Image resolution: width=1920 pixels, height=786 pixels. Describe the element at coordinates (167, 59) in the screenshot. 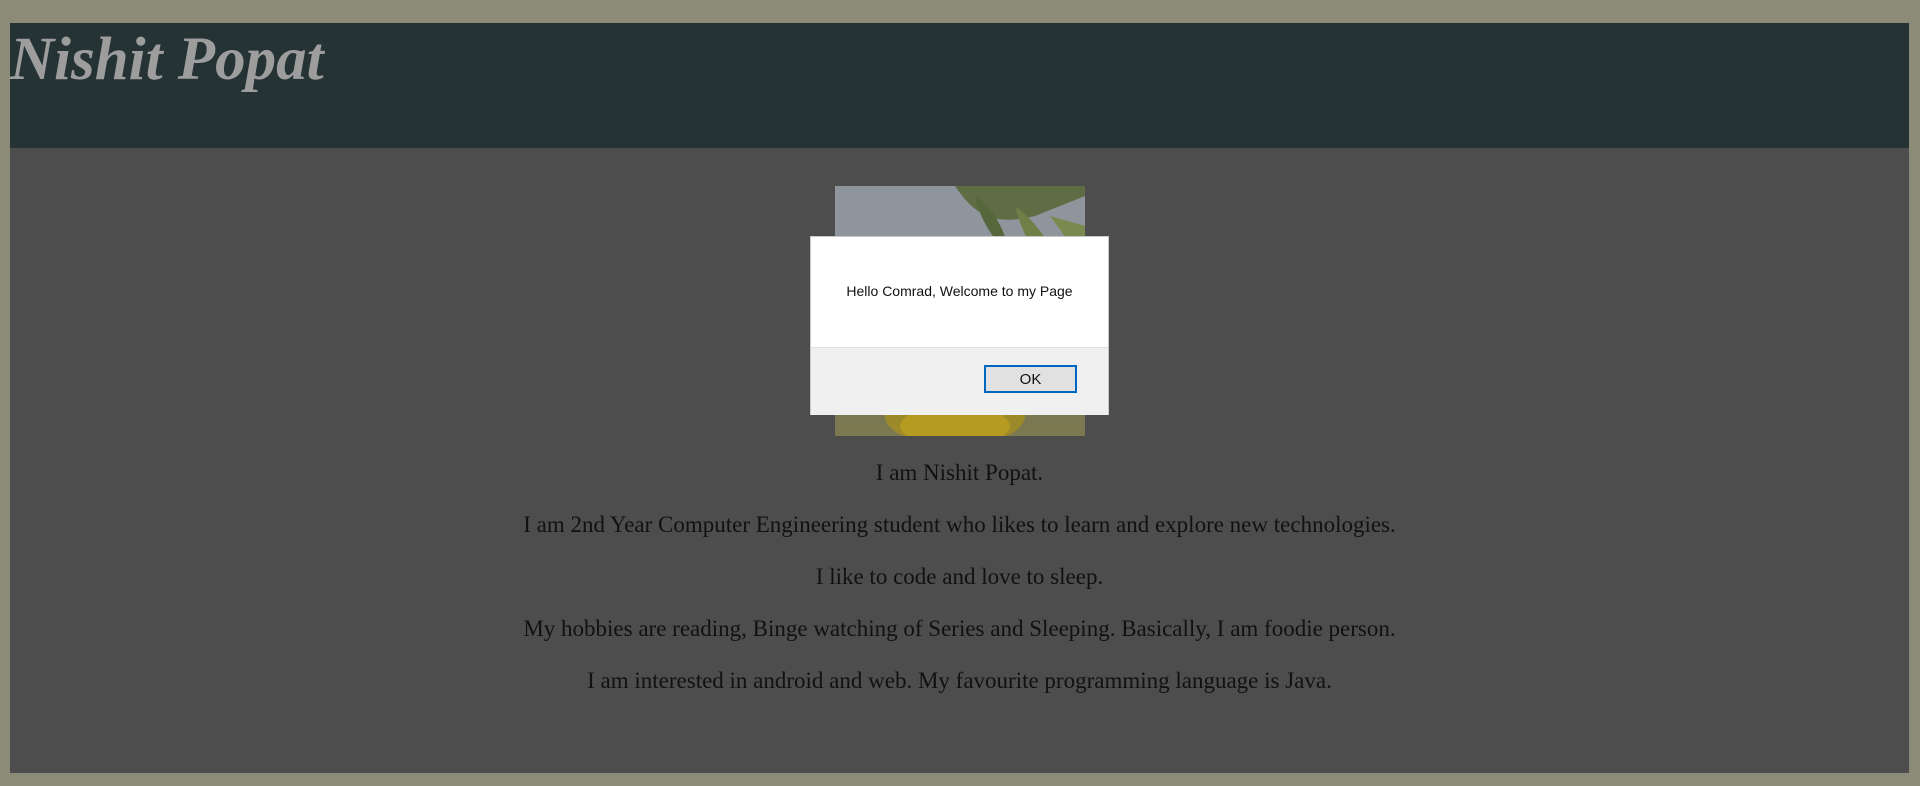

I see `site-title: Nishit Popat` at that location.